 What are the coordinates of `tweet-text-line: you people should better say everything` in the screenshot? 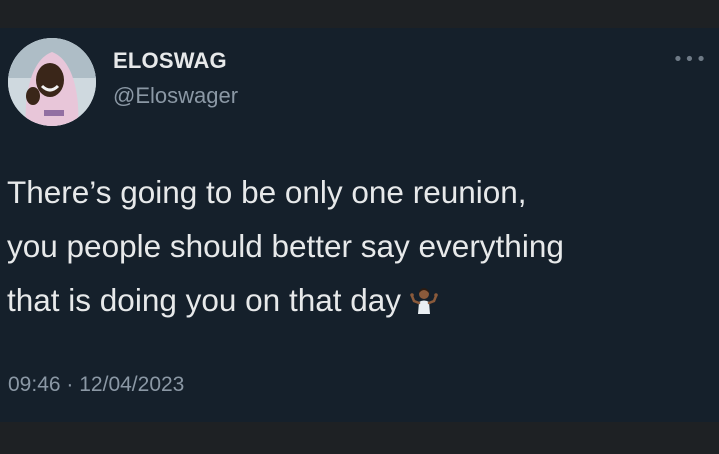 It's located at (285, 246).